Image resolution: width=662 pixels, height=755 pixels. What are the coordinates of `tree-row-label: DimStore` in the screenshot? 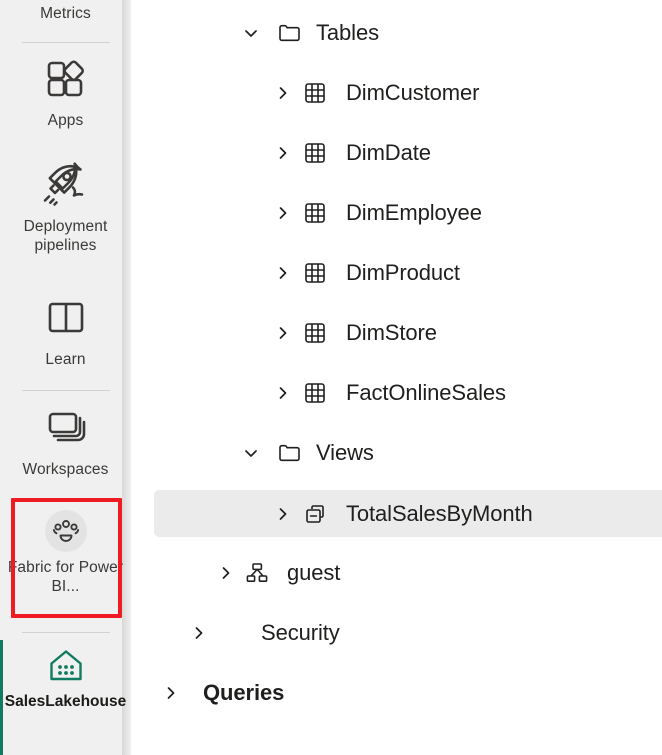 It's located at (391, 332).